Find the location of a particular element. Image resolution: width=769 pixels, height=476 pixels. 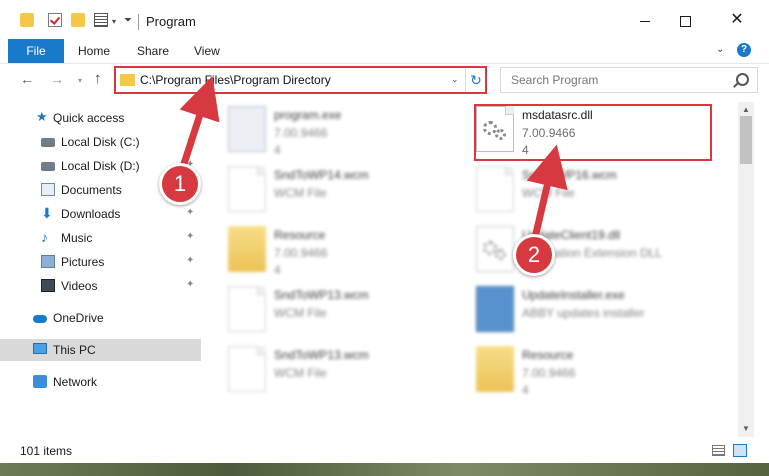

cloud-icon is located at coordinates (40, 319).